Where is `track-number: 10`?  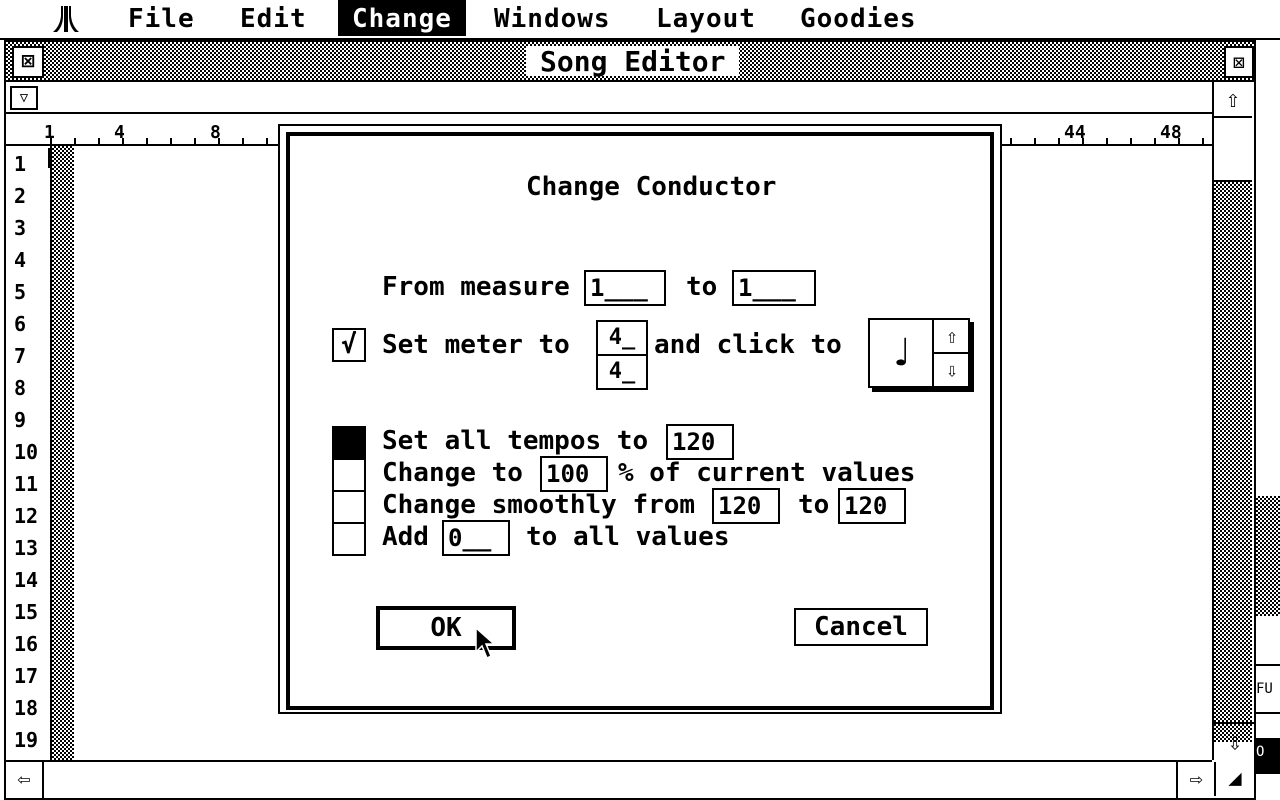
track-number: 10 is located at coordinates (26, 452).